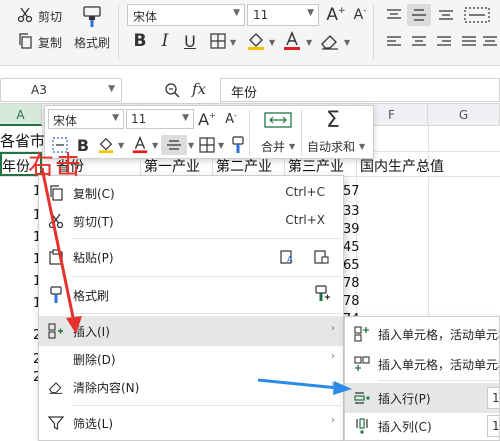  I want to click on header-cell-tertiary: 第三产业, so click(316, 166).